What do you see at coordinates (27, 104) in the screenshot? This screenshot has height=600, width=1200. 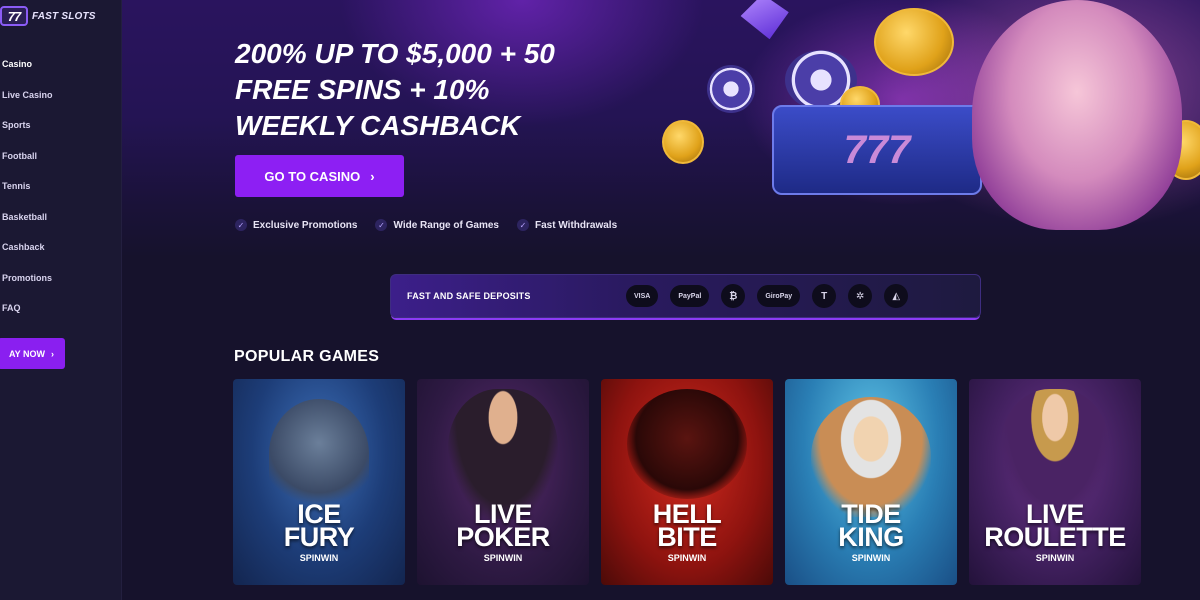 I see `sidebar-item-live-casino: Live Casino` at bounding box center [27, 104].